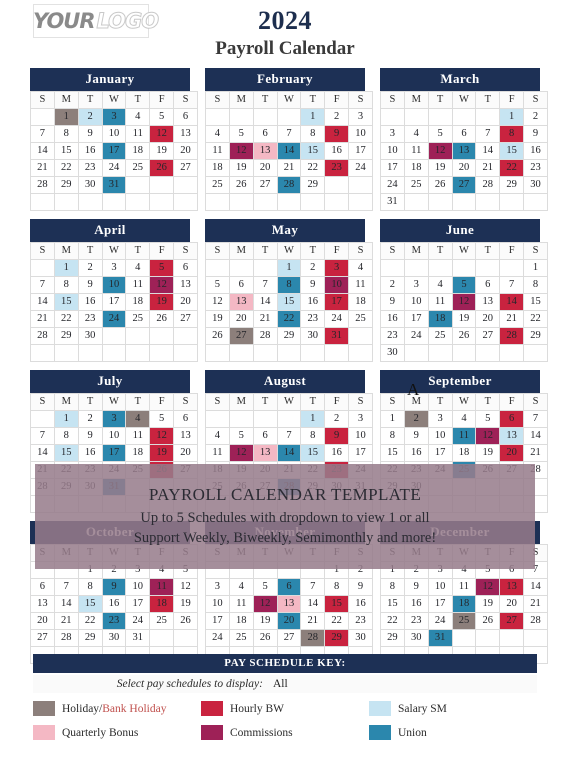 Image resolution: width=570 pixels, height=770 pixels. What do you see at coordinates (265, 319) in the screenshot?
I see `day-cell: 21` at bounding box center [265, 319].